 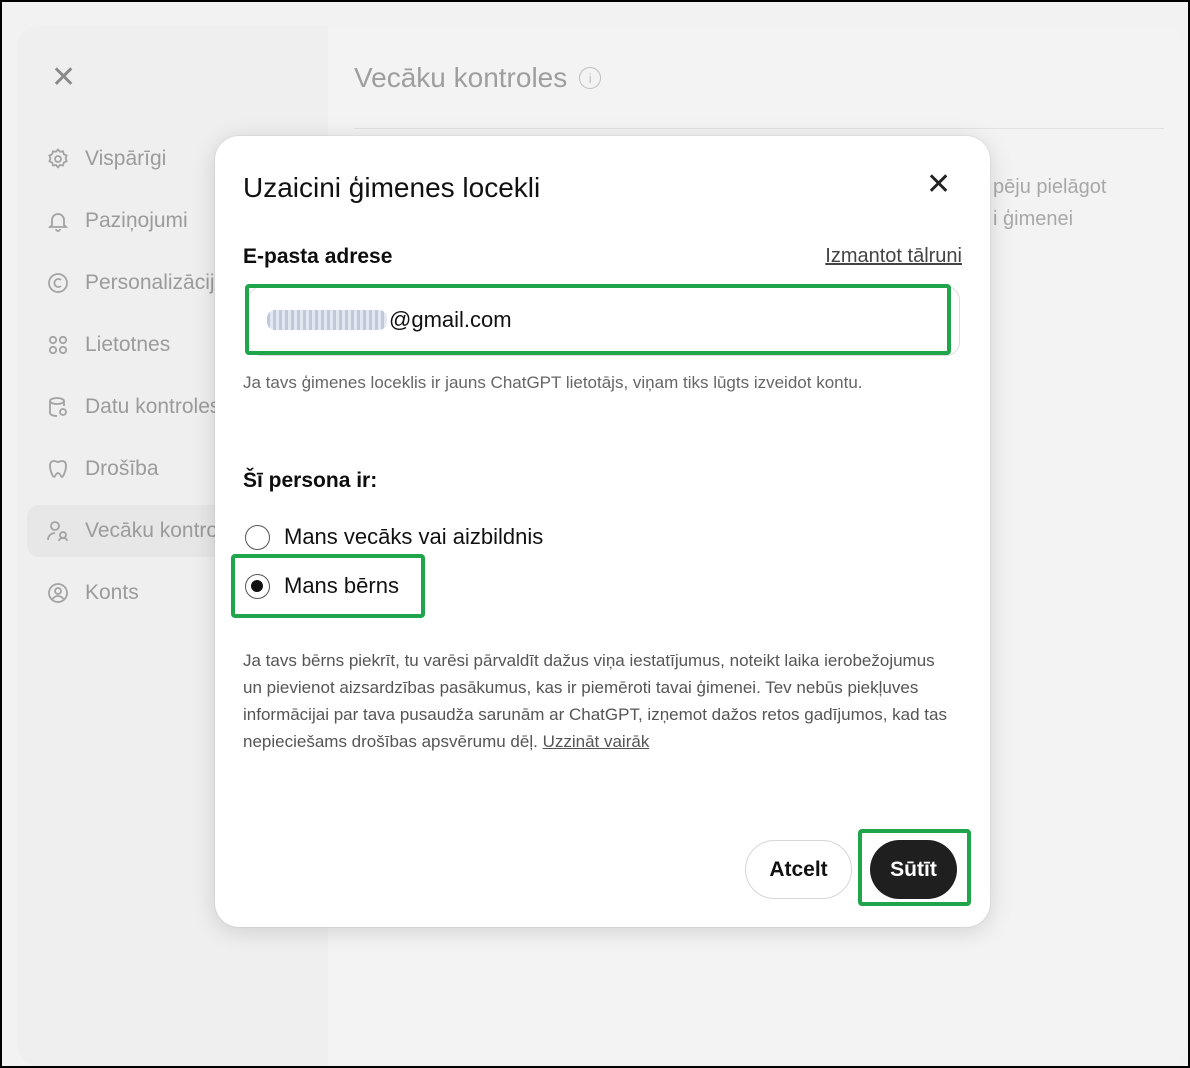 I want to click on sidebar-item-label: Paziņojumi, so click(x=136, y=220).